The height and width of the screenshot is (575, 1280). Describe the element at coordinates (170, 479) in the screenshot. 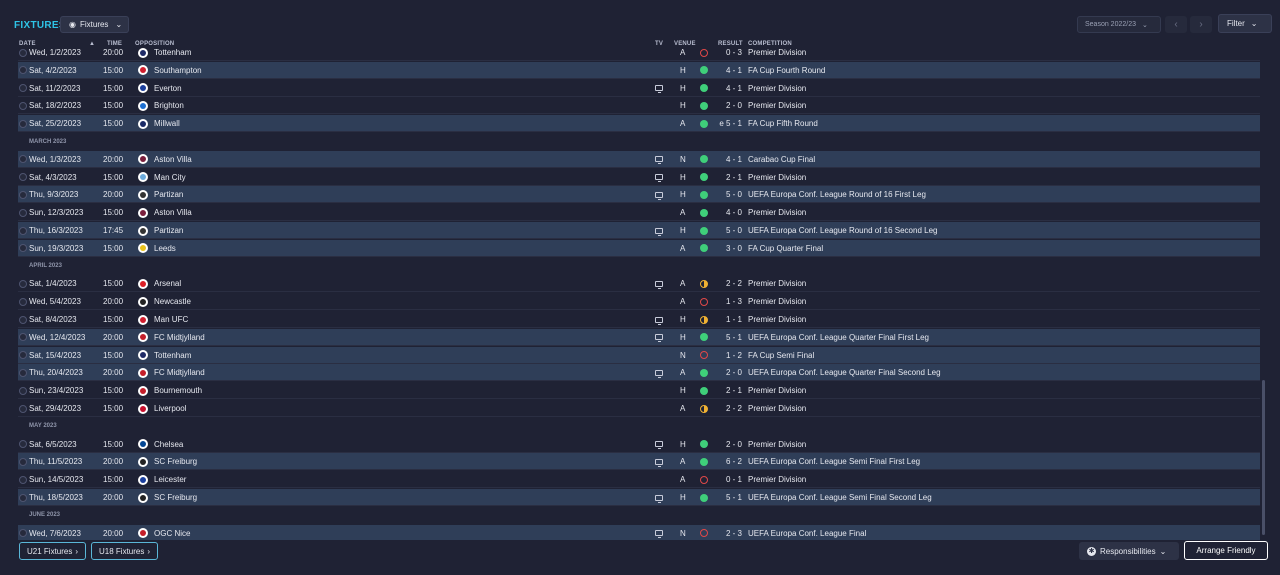

I see `opponent-name: Leicester` at that location.